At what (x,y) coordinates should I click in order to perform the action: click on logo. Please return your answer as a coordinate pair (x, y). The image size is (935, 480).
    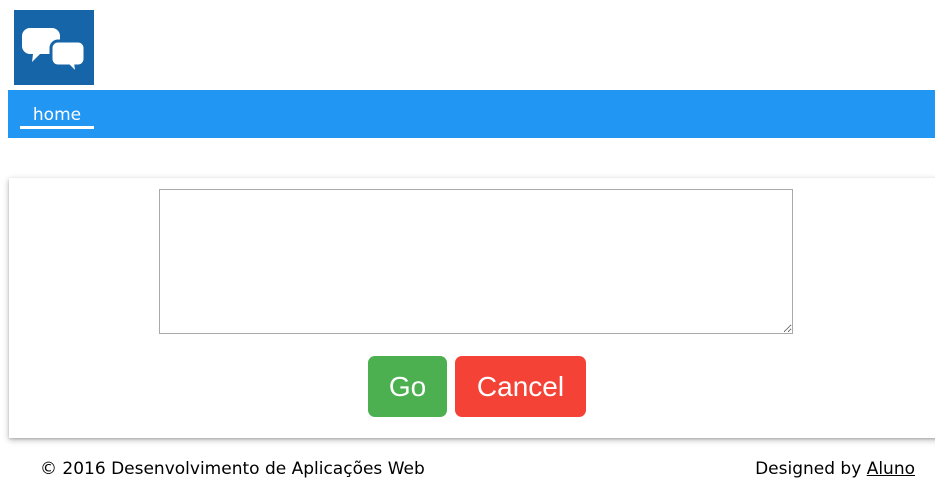
    Looking at the image, I should click on (54, 47).